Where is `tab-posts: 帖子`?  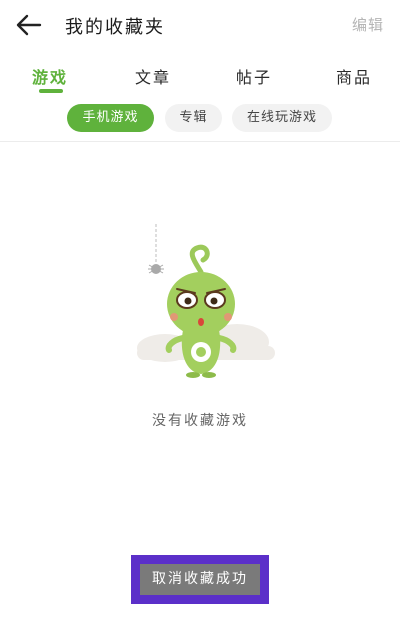 tab-posts: 帖子 is located at coordinates (254, 76).